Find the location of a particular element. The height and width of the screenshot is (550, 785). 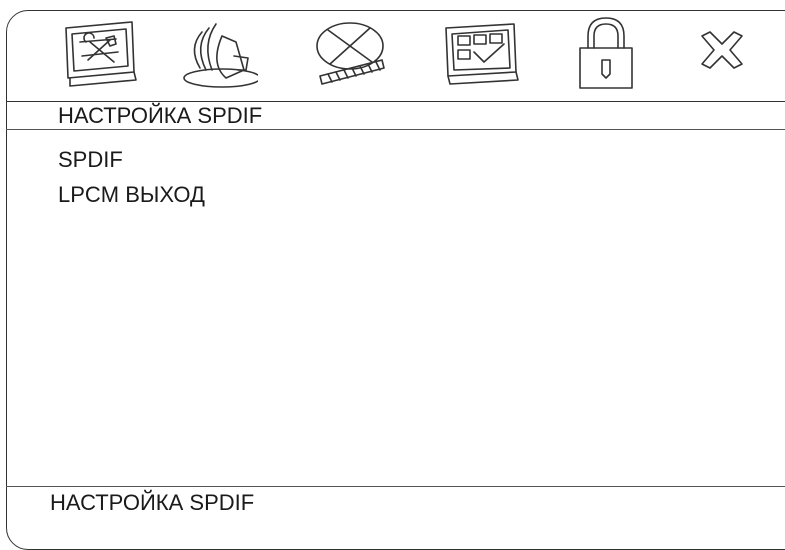

exit-icon is located at coordinates (722, 50).